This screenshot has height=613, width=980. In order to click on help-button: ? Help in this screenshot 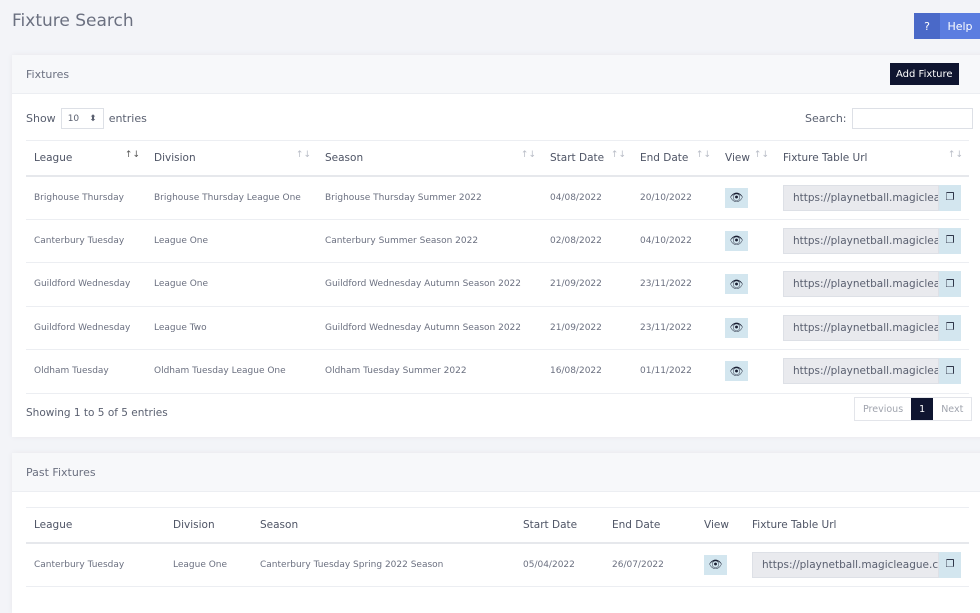, I will do `click(947, 26)`.